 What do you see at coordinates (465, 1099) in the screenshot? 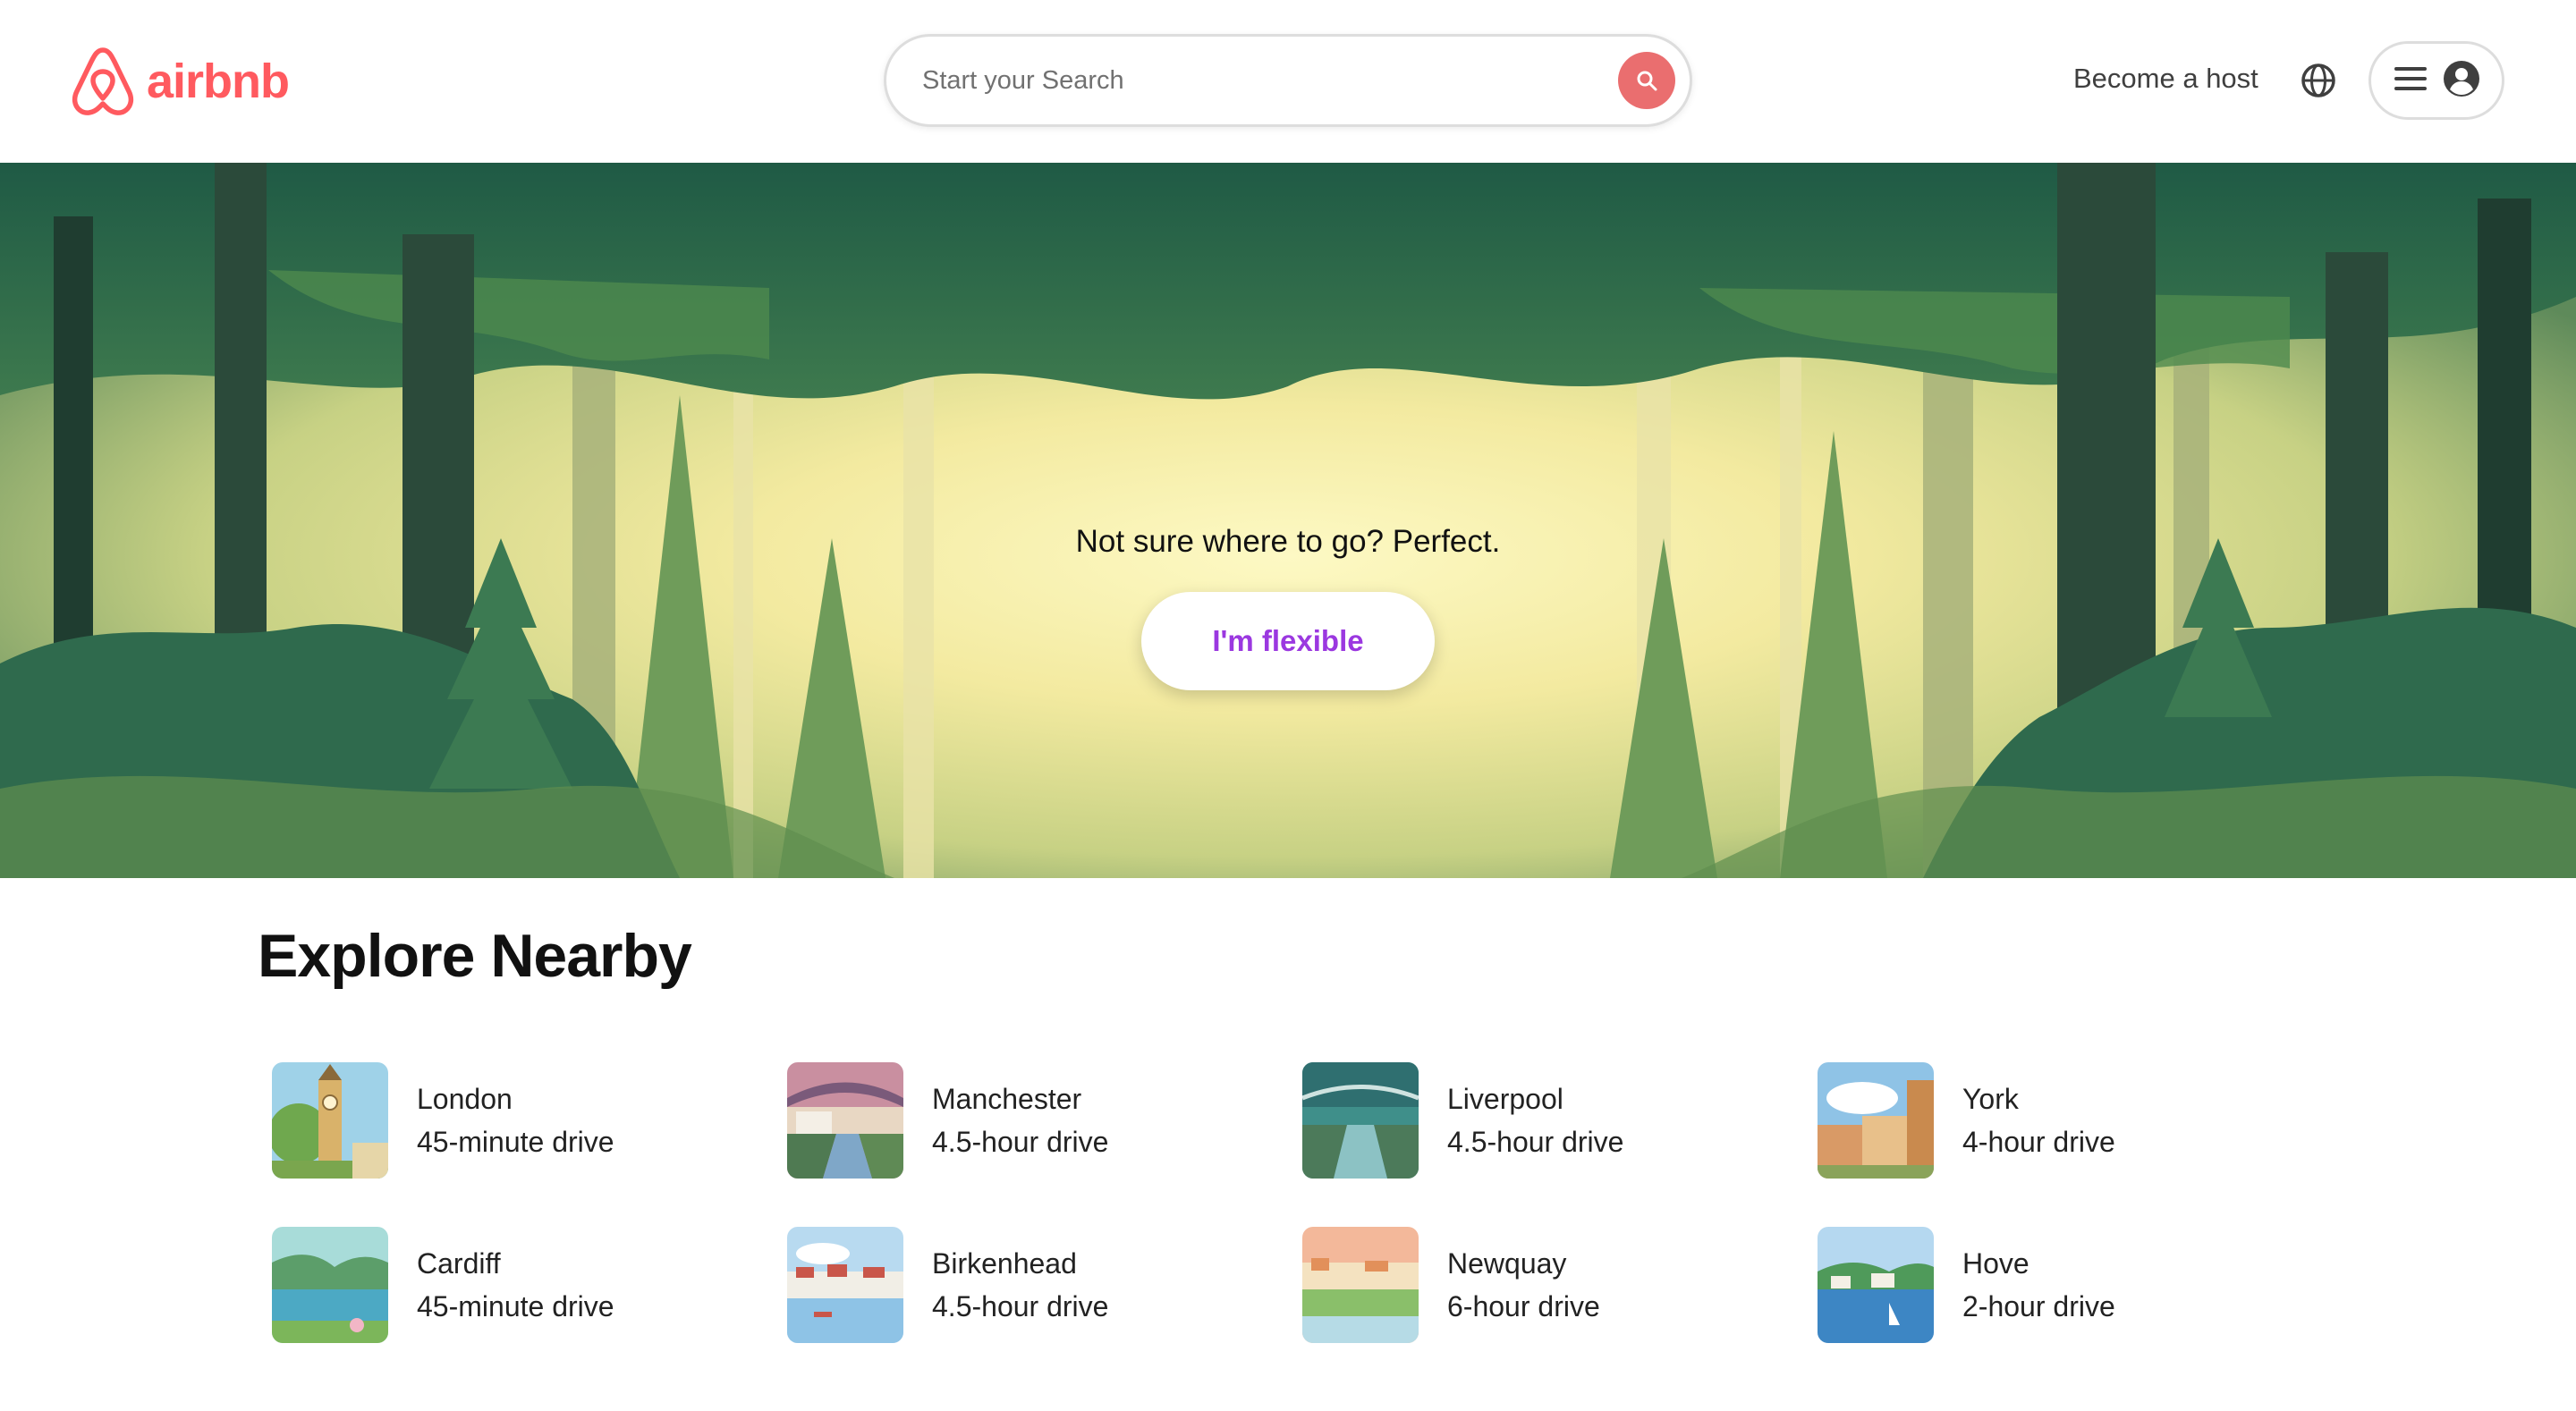
I see `destination-city: London` at bounding box center [465, 1099].